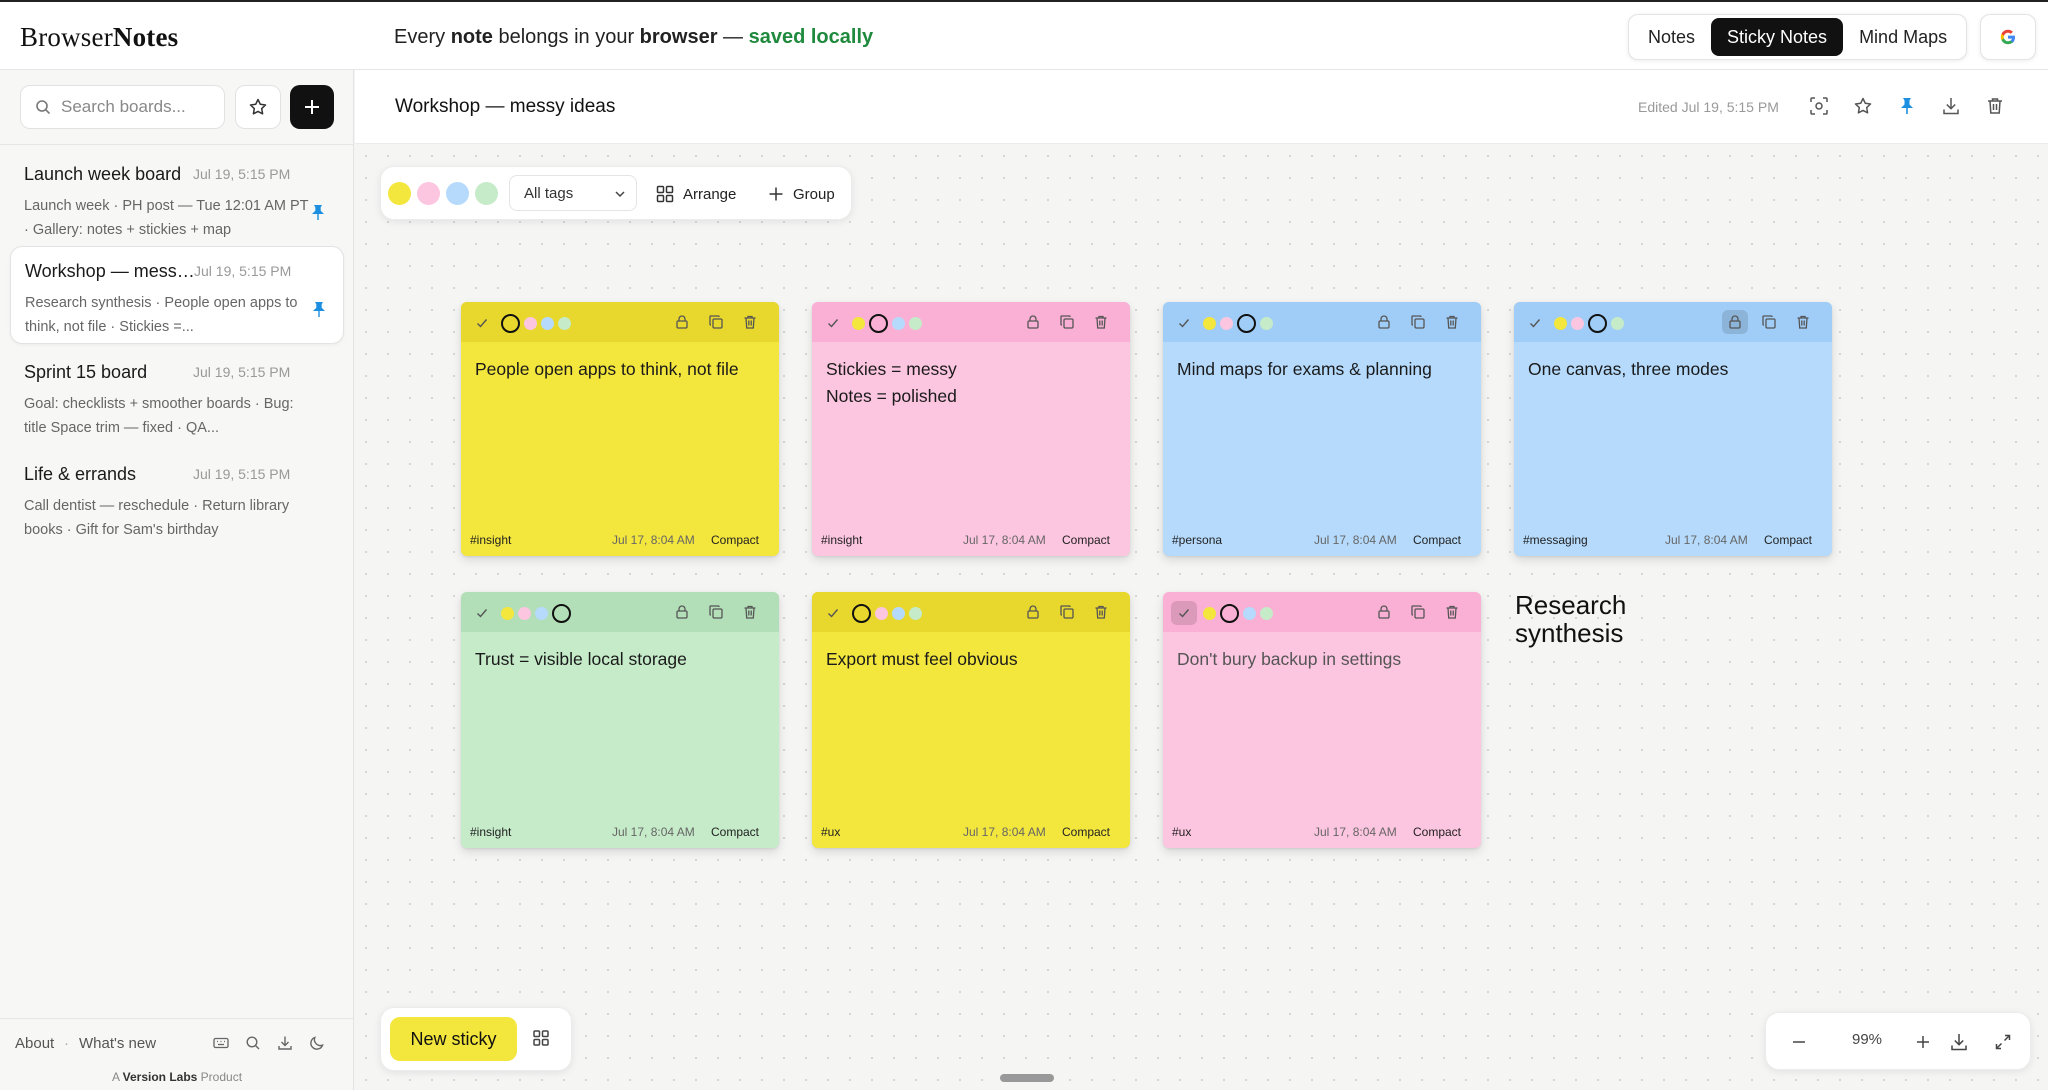 The image size is (2048, 1090). What do you see at coordinates (801, 194) in the screenshot?
I see `group-button: Group` at bounding box center [801, 194].